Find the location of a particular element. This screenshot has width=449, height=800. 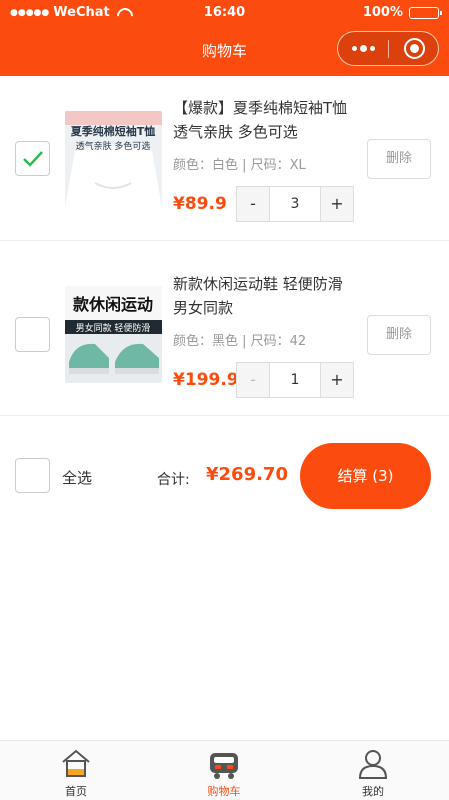

quantity-stepper: - 1 + is located at coordinates (295, 380).